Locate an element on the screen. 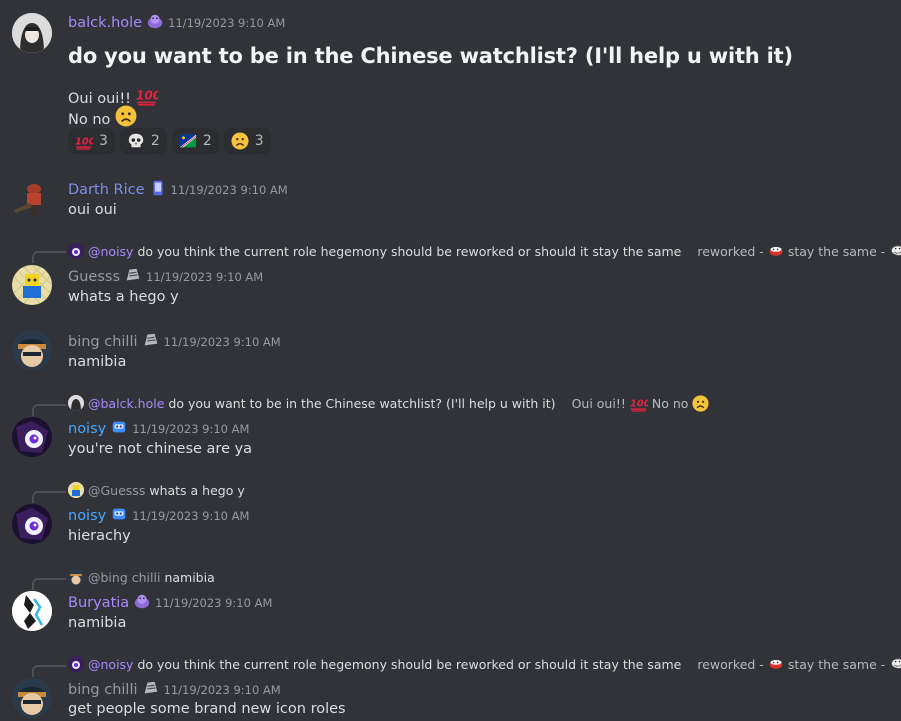  reactions-bar: 3 2 2 3 is located at coordinates (169, 141).